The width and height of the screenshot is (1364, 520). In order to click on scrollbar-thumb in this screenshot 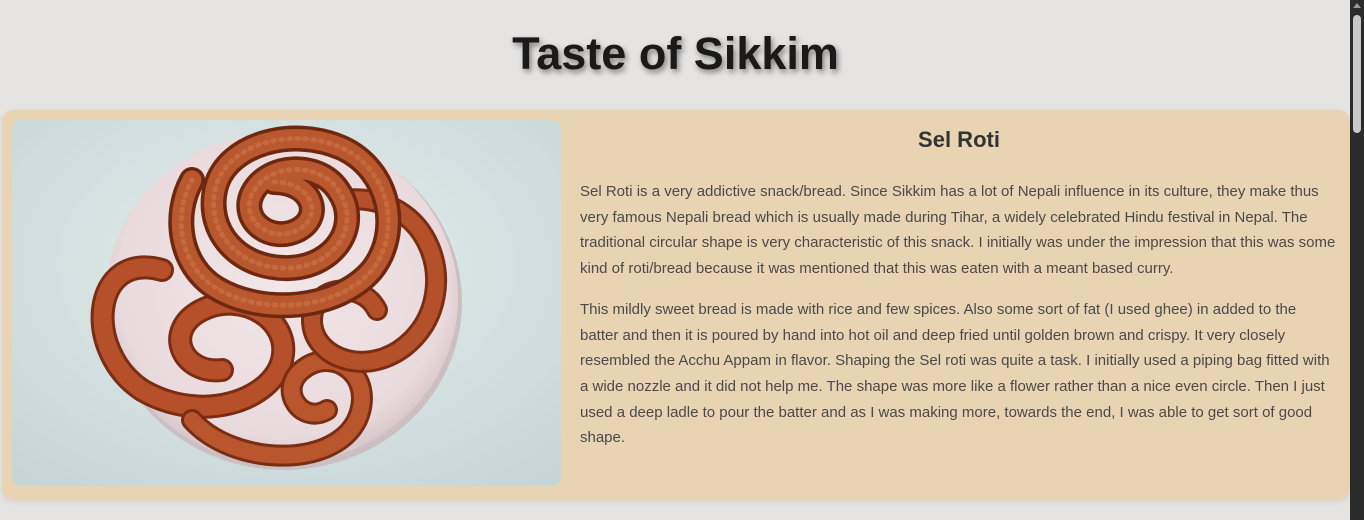, I will do `click(1357, 74)`.